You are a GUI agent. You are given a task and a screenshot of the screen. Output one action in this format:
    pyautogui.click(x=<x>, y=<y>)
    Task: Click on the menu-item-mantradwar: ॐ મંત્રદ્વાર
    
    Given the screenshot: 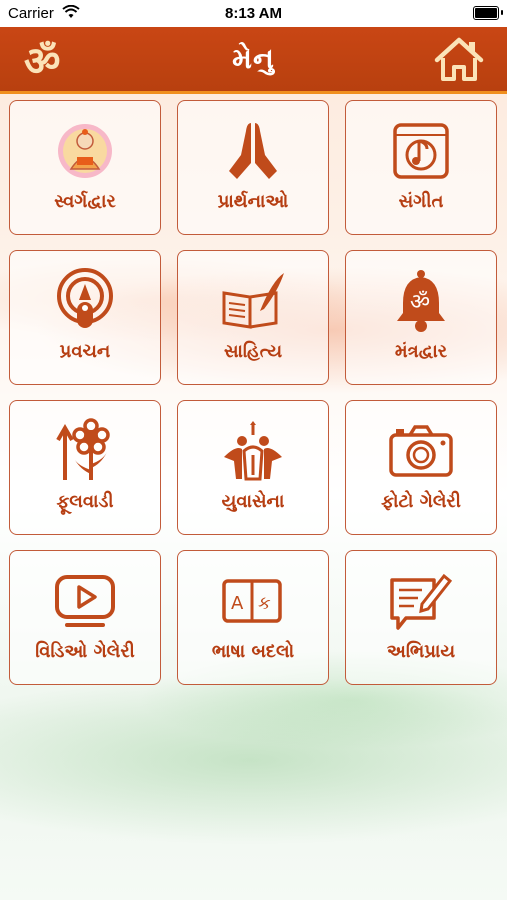 What is the action you would take?
    pyautogui.click(x=421, y=317)
    